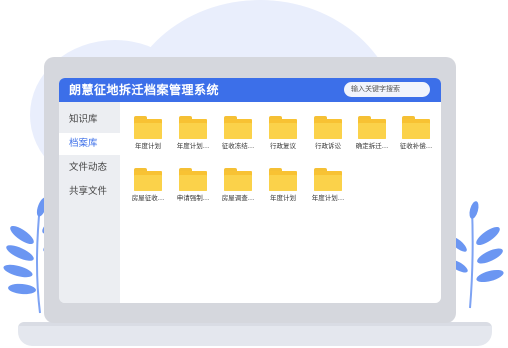  I want to click on sidebar-item-archive: 档案库, so click(89, 144).